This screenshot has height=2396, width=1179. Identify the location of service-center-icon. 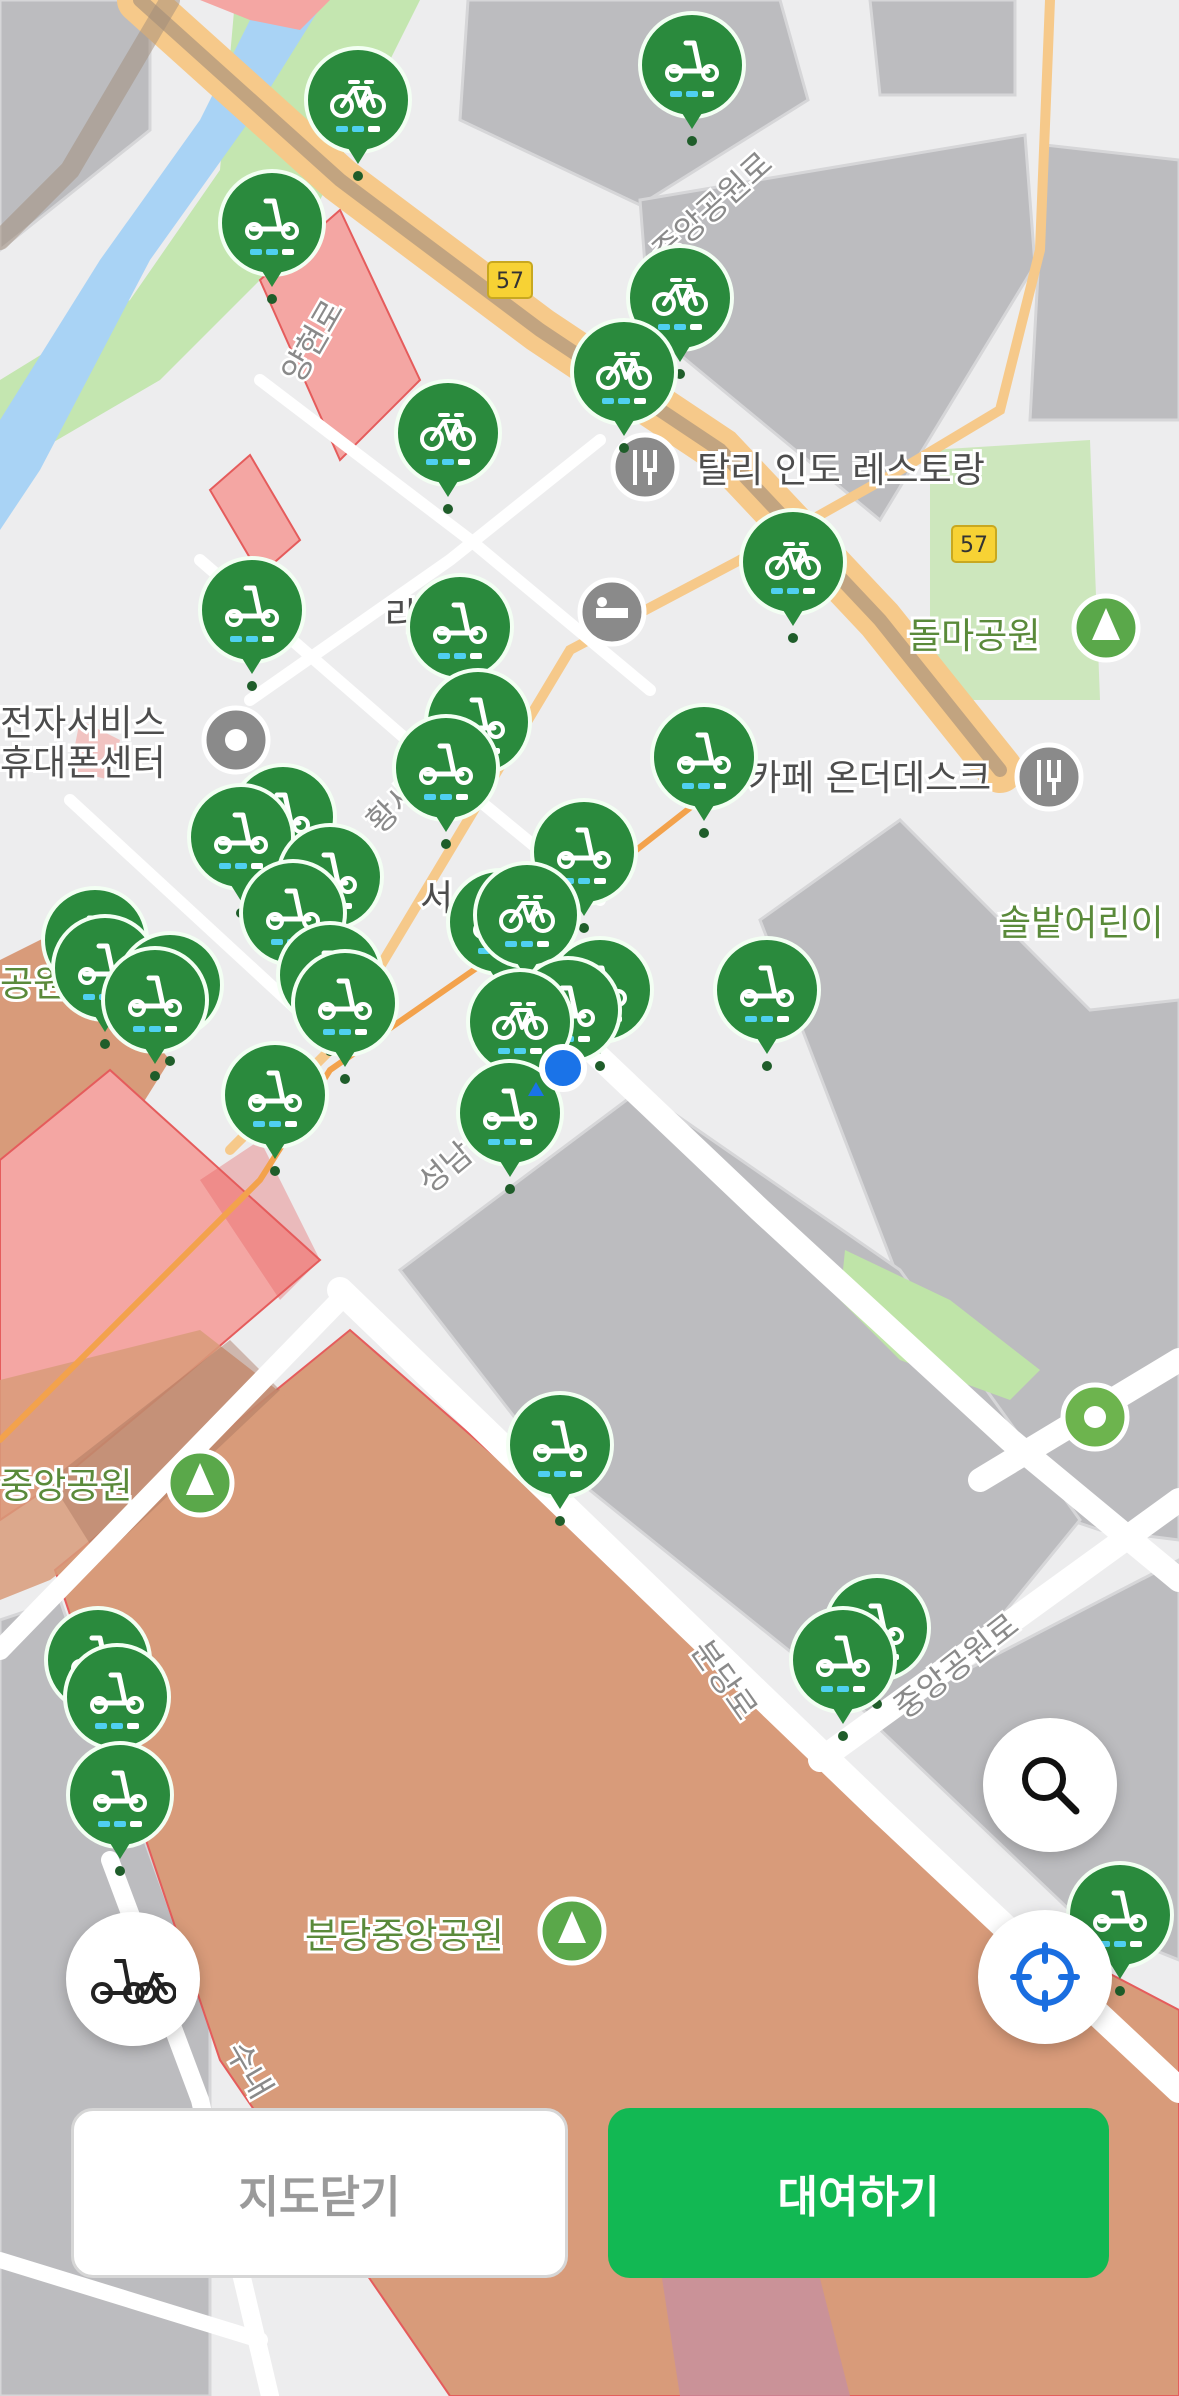
(236, 740).